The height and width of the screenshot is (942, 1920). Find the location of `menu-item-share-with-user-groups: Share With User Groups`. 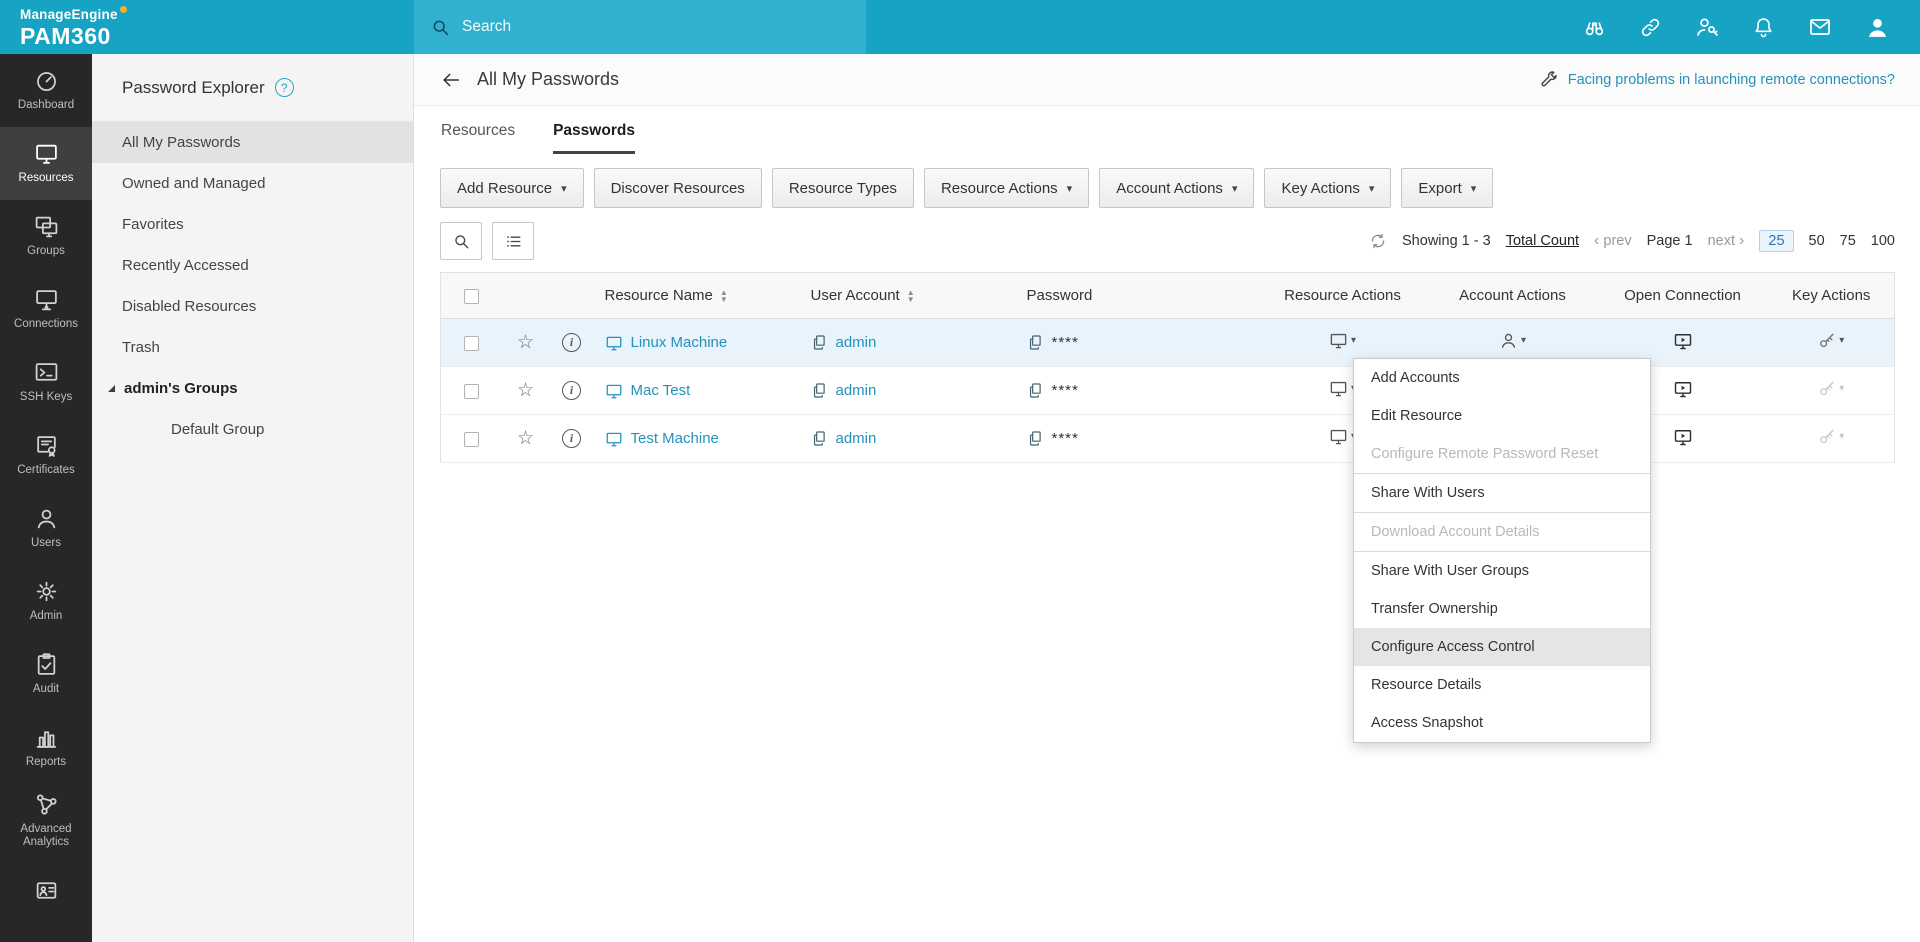

menu-item-share-with-user-groups: Share With User Groups is located at coordinates (1502, 571).